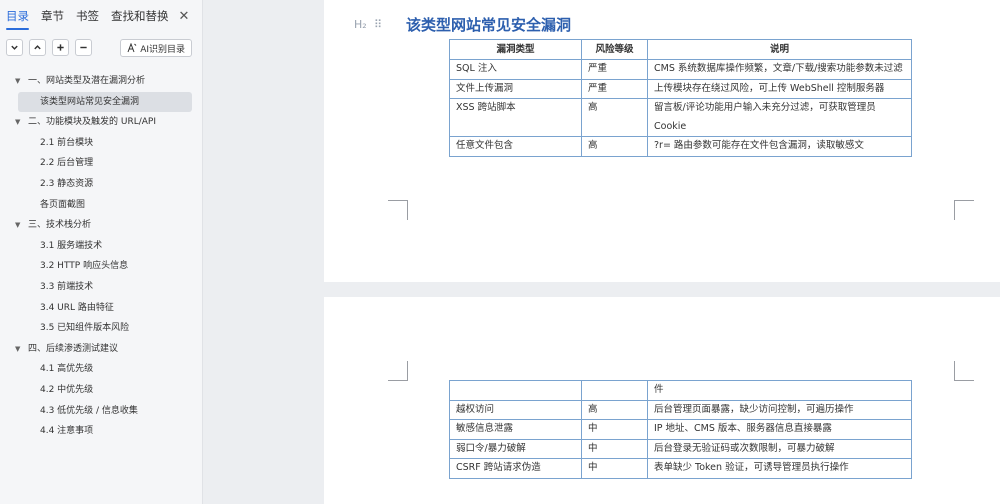 The width and height of the screenshot is (1000, 504). I want to click on plus-icon, so click(60, 47).